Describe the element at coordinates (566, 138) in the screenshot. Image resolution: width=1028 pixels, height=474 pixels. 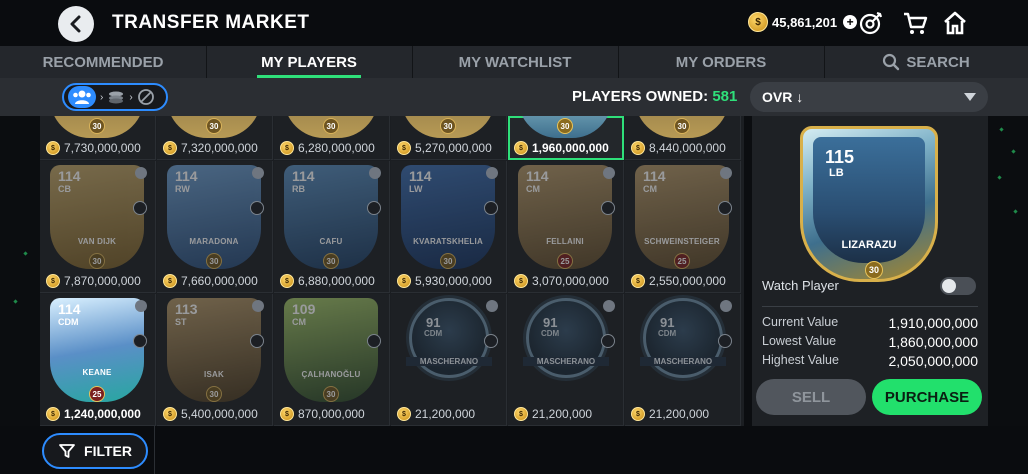
I see `player-cell-selected: 30 $1,960,000,000` at that location.